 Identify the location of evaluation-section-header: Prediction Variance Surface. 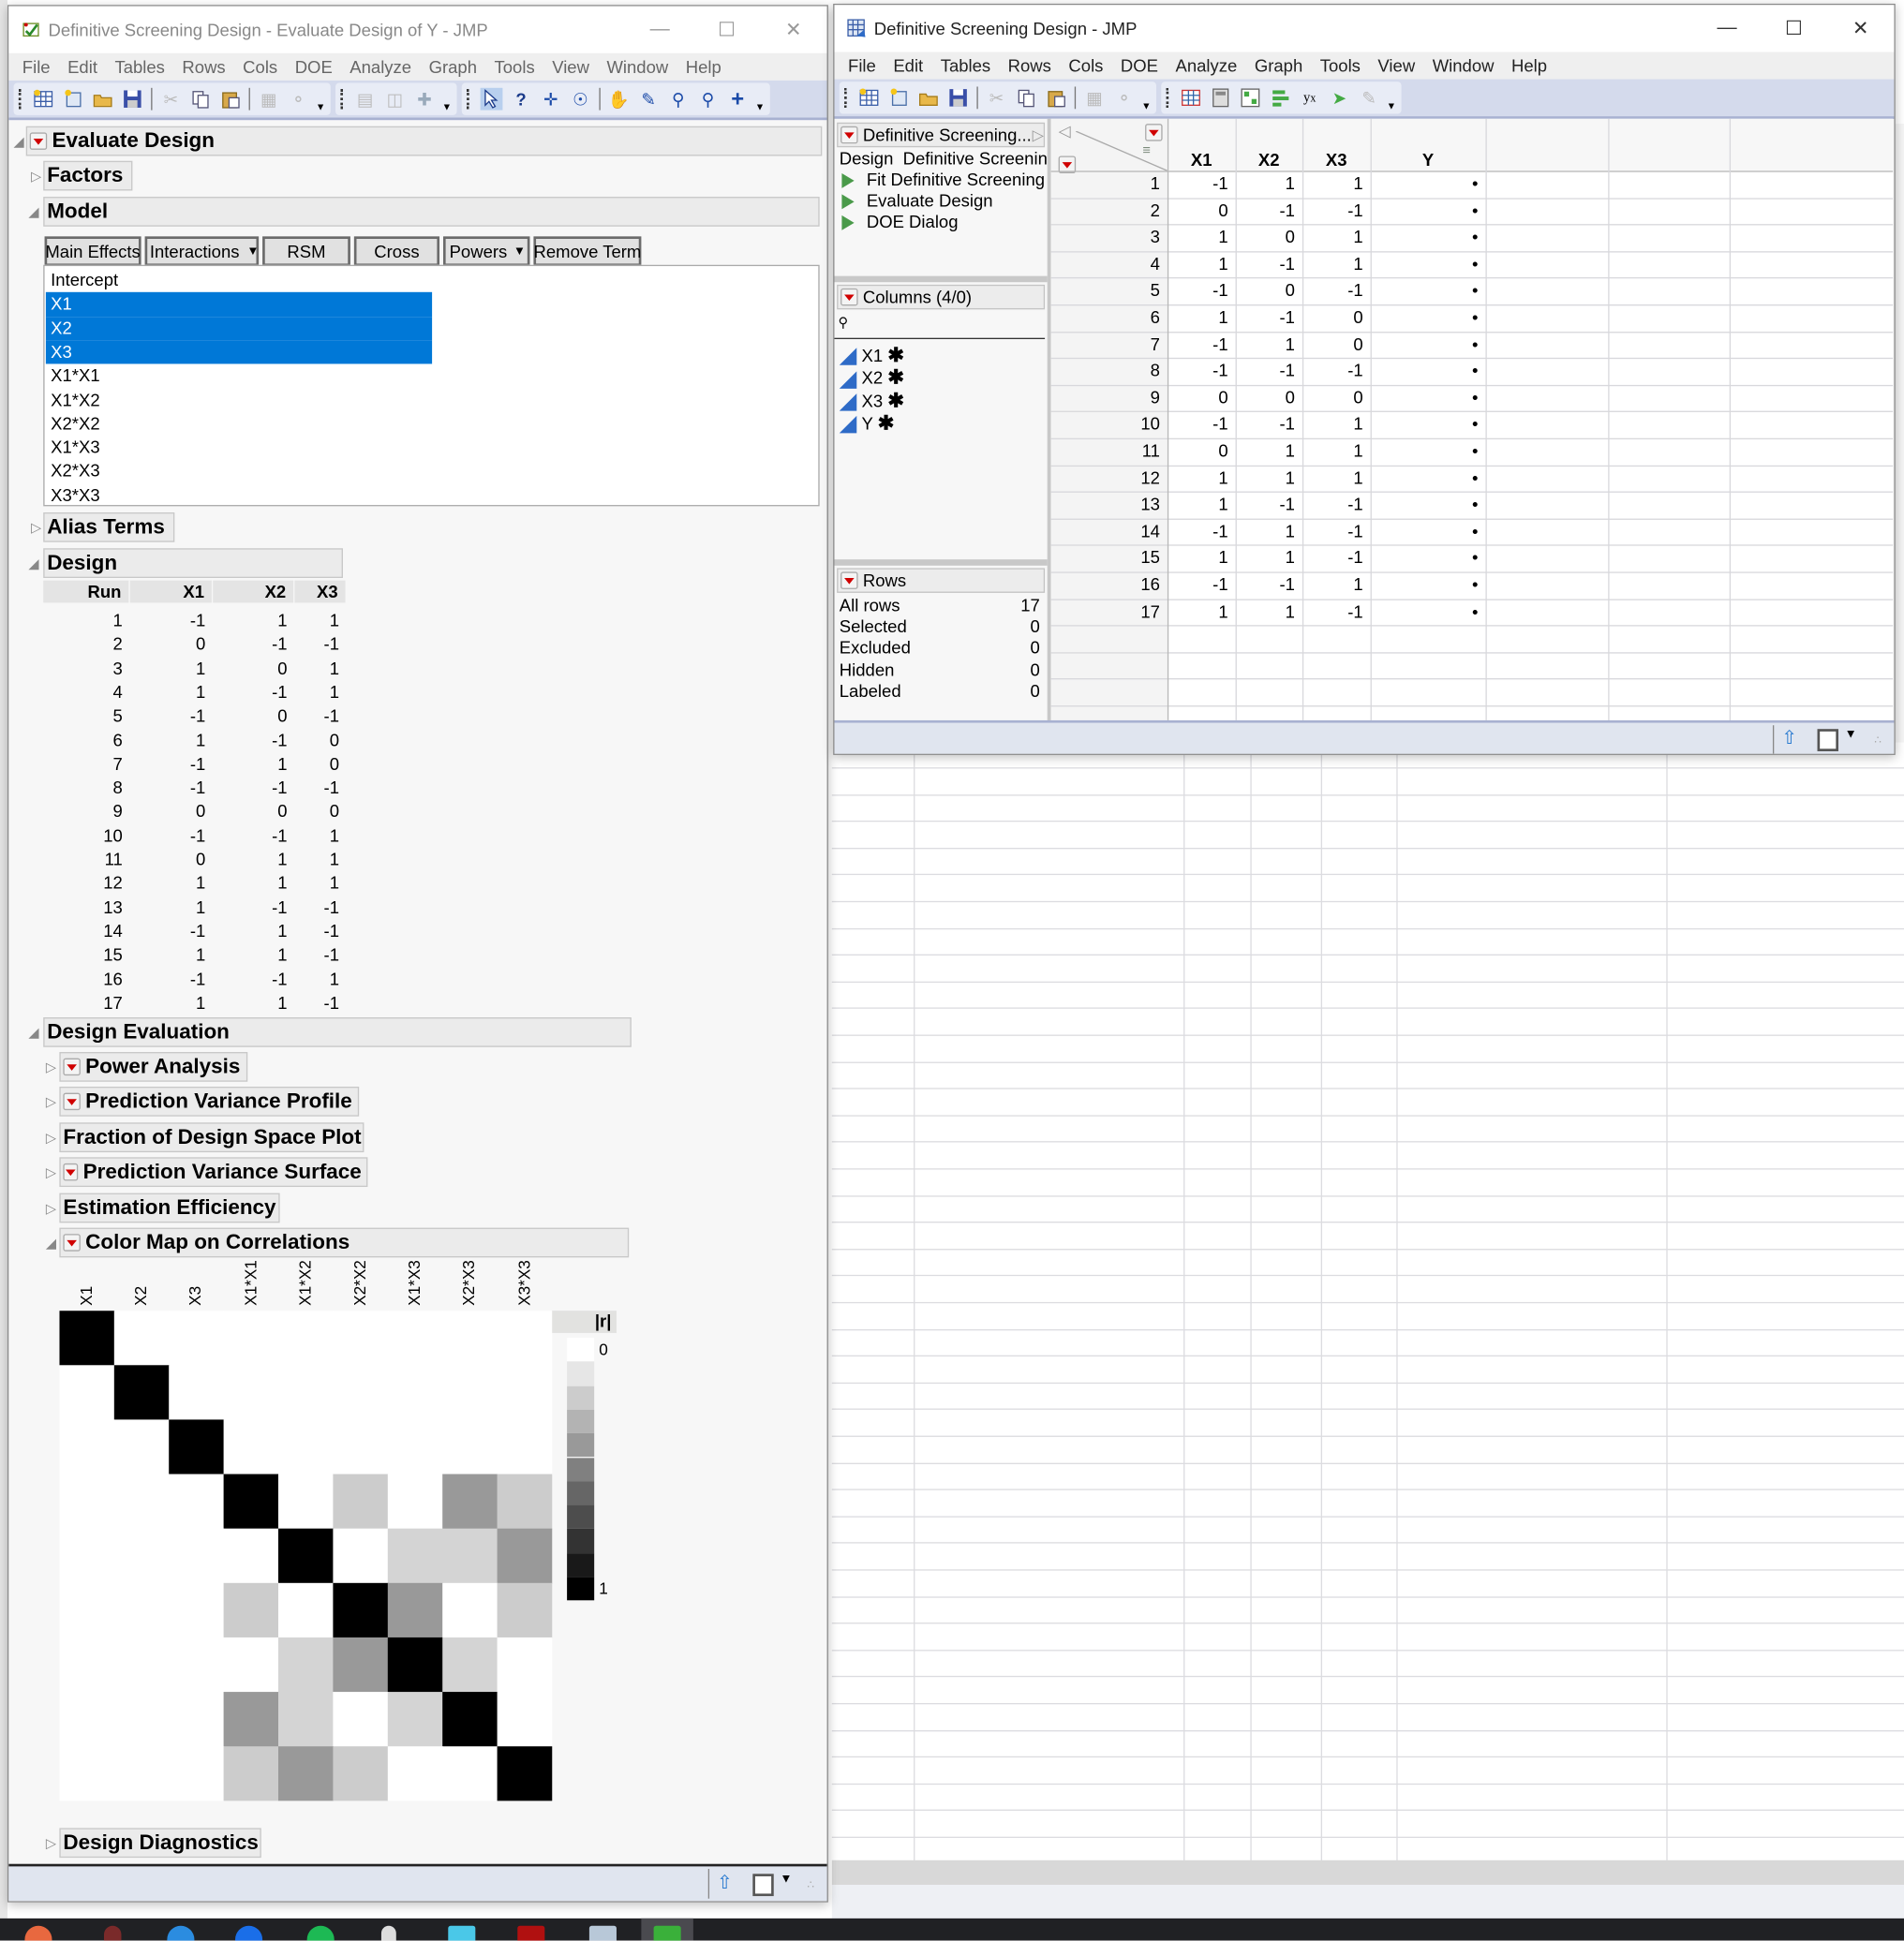
(213, 1172).